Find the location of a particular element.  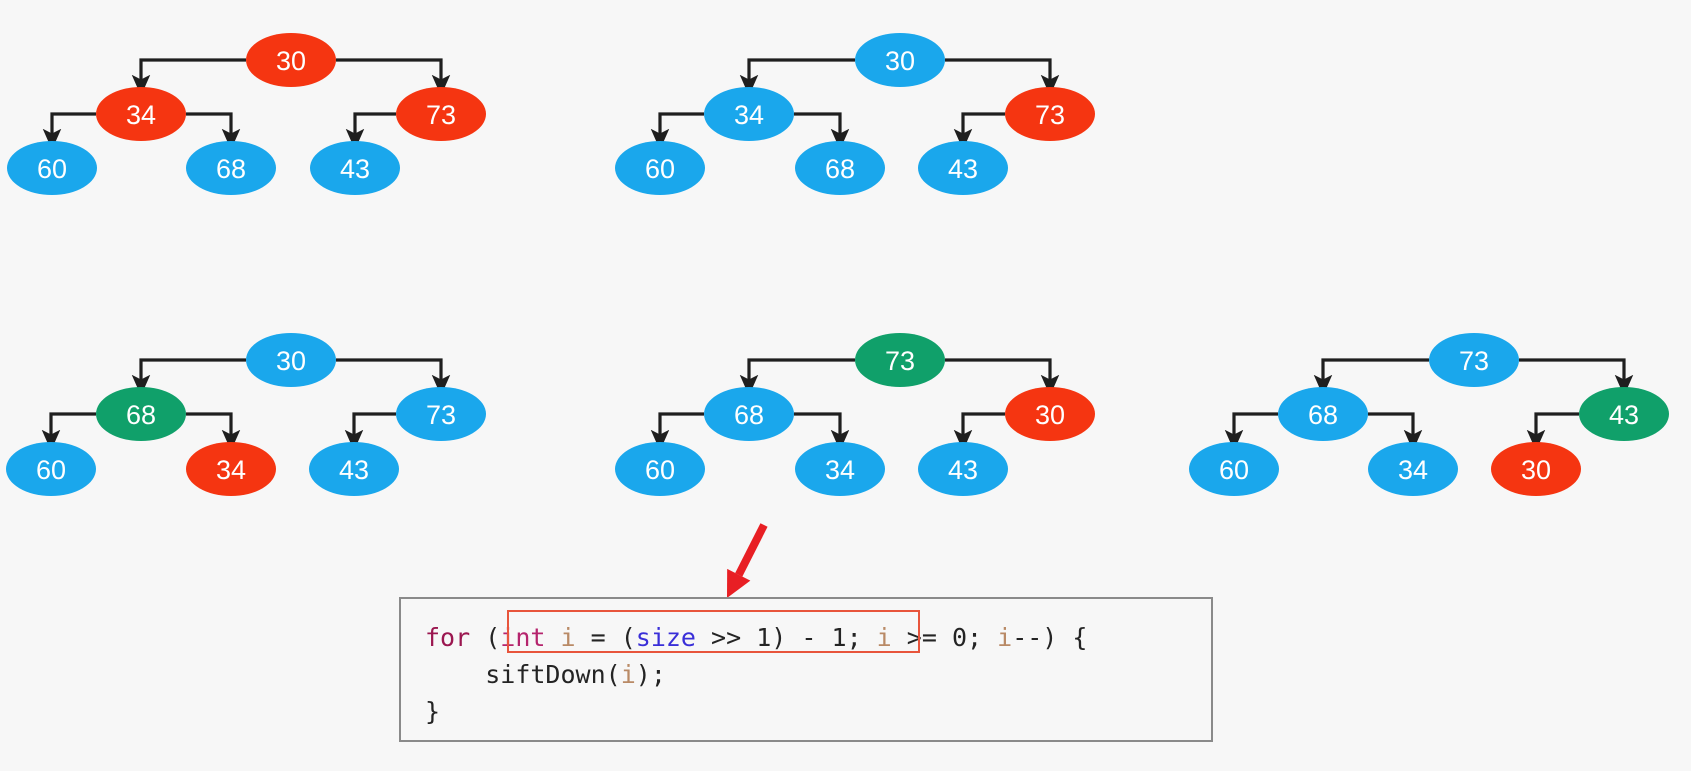

tree-edge-t4-right-to-t4-rl is located at coordinates (979, 431).